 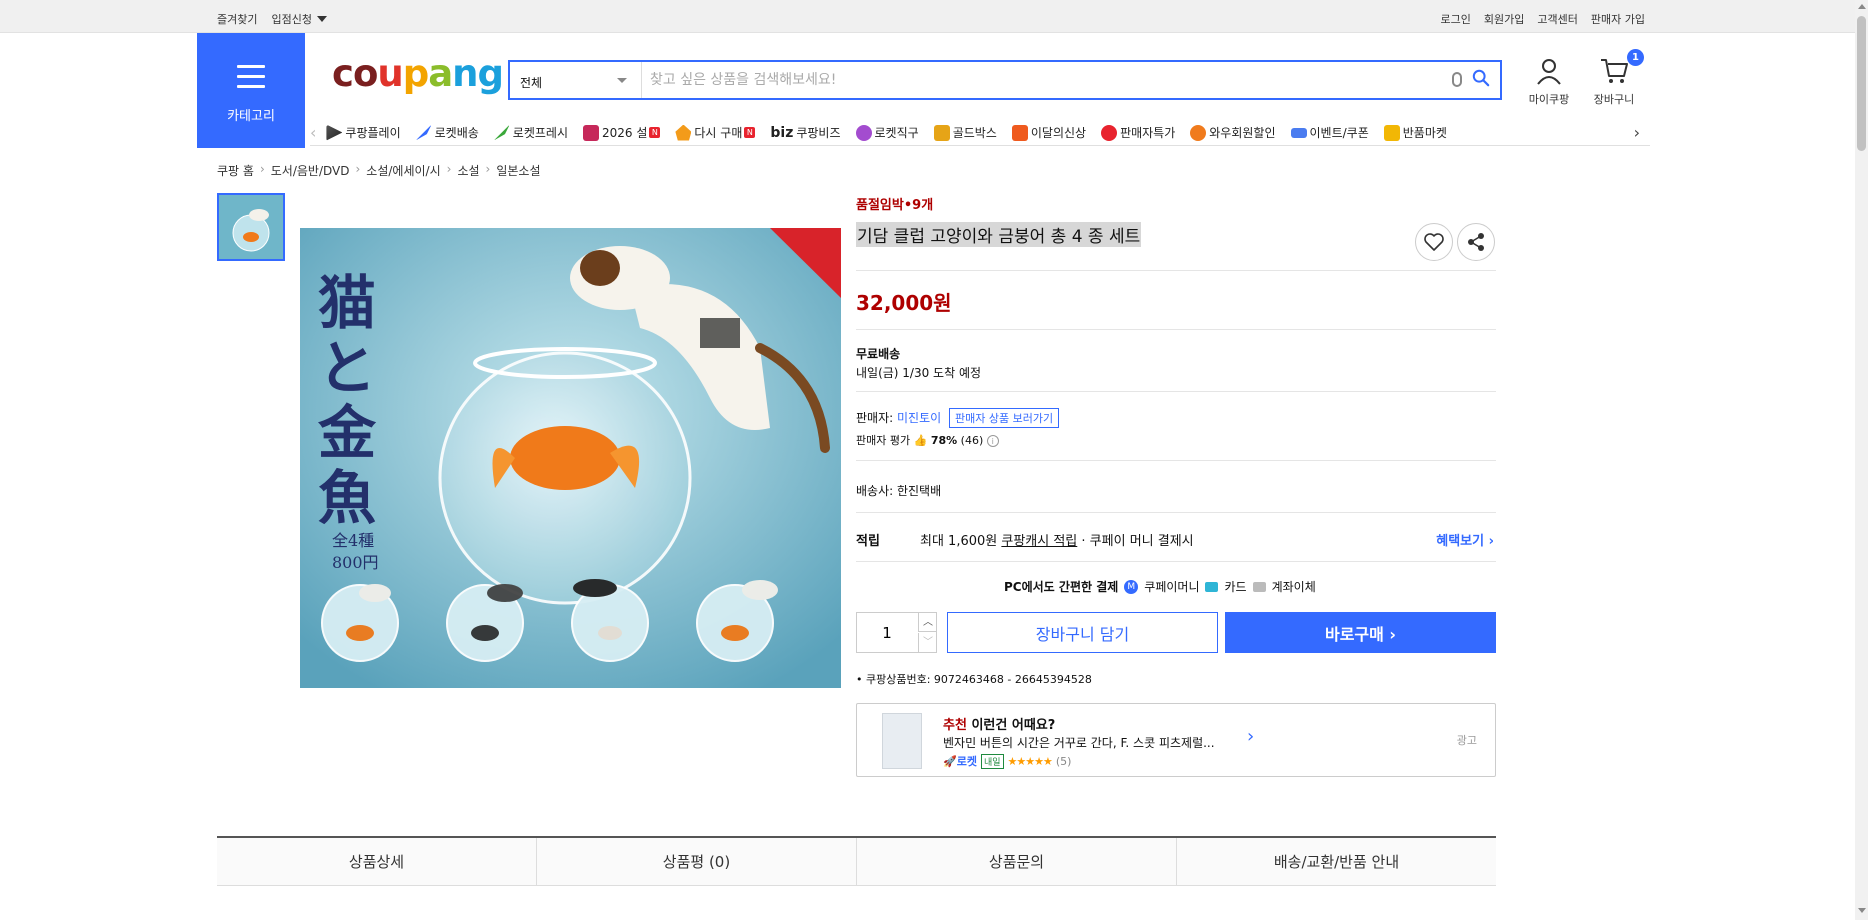 What do you see at coordinates (927, 642) in the screenshot?
I see `quantity-decrease-icon: ﹀` at bounding box center [927, 642].